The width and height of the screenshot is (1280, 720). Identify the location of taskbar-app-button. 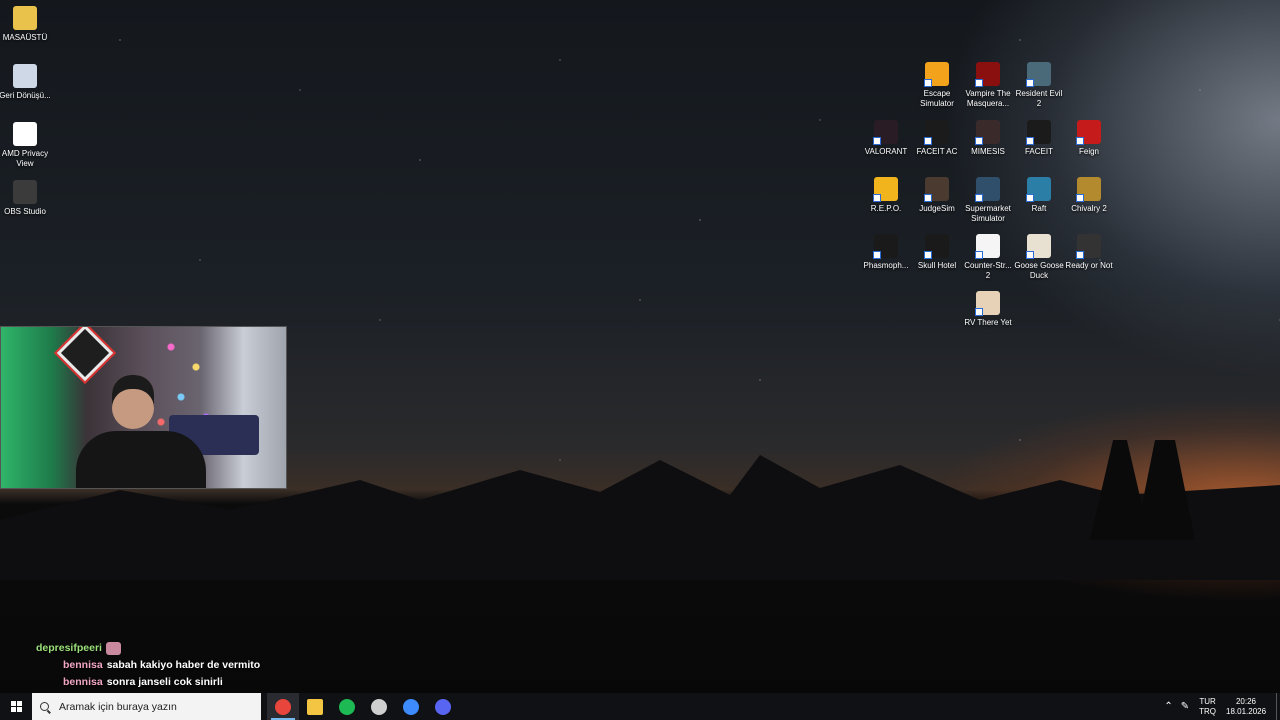
(411, 706).